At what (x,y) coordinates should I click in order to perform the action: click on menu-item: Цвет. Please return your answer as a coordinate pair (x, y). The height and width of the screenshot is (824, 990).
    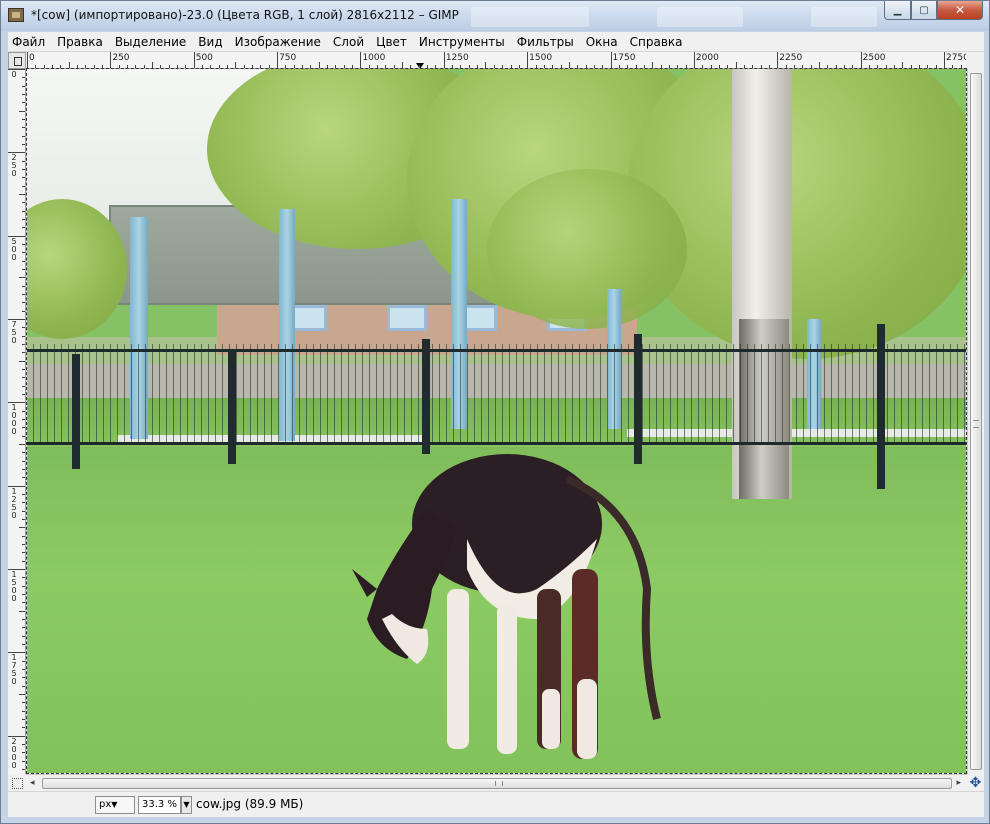
    Looking at the image, I should click on (391, 42).